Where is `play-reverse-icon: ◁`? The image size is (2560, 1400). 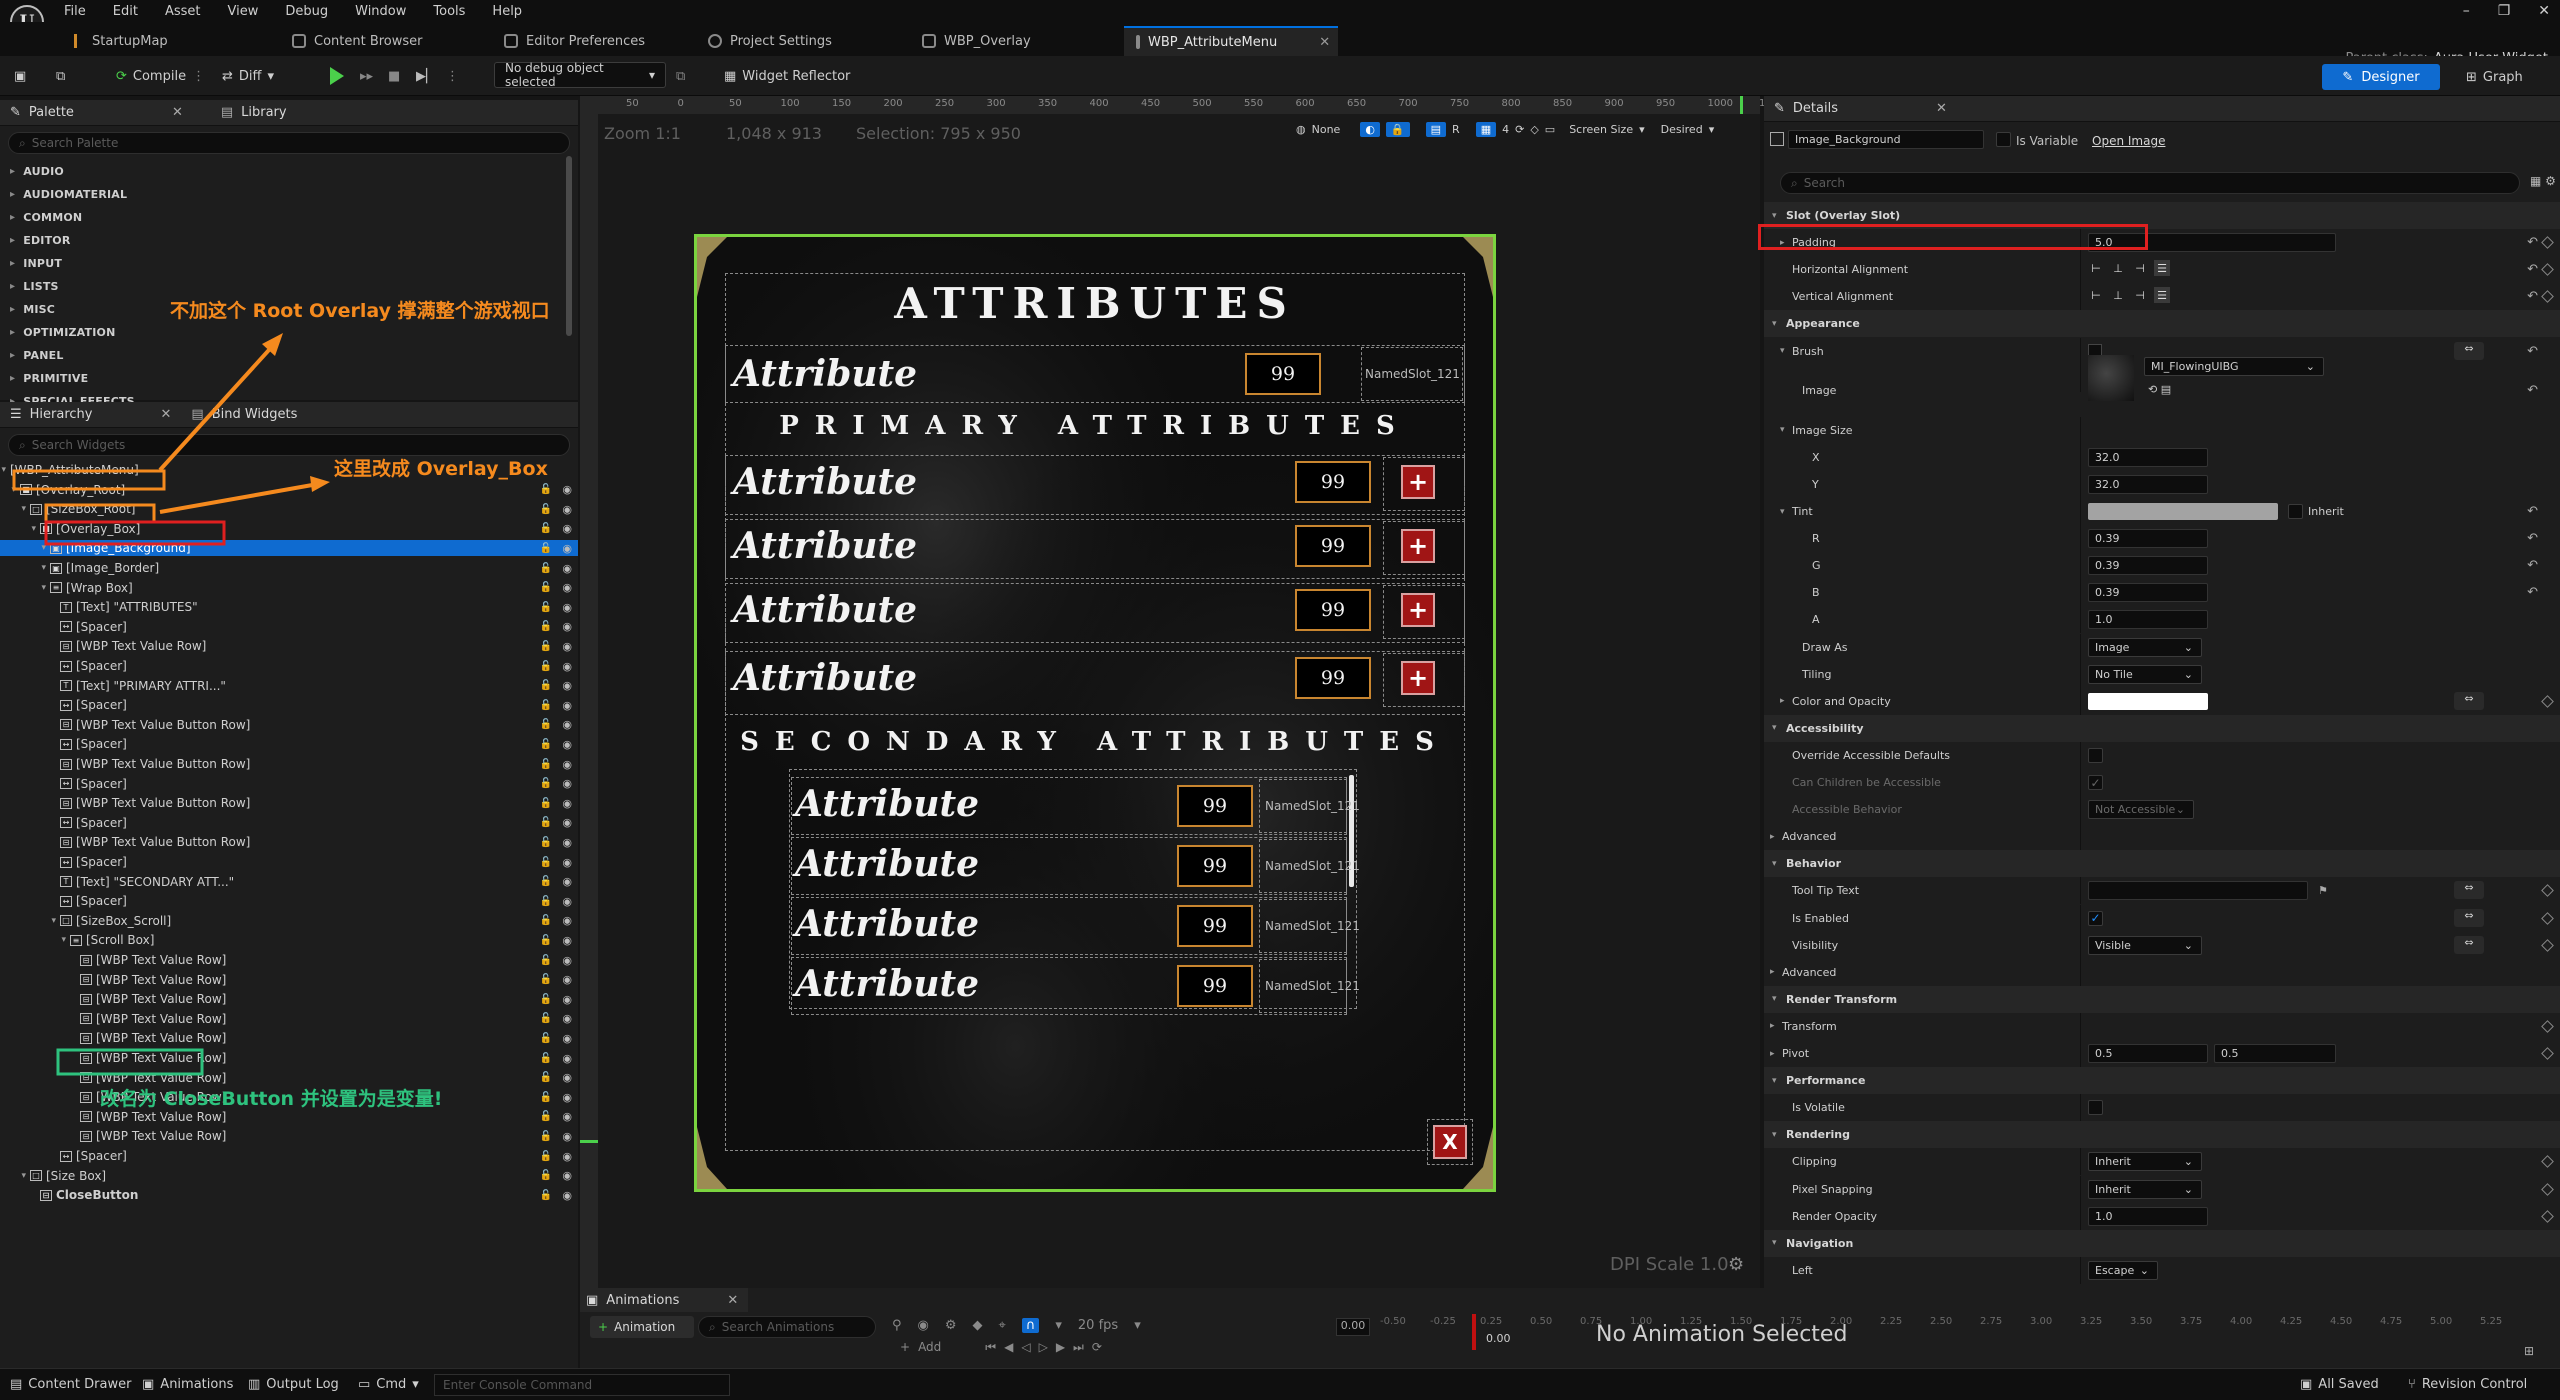 play-reverse-icon: ◁ is located at coordinates (1025, 1347).